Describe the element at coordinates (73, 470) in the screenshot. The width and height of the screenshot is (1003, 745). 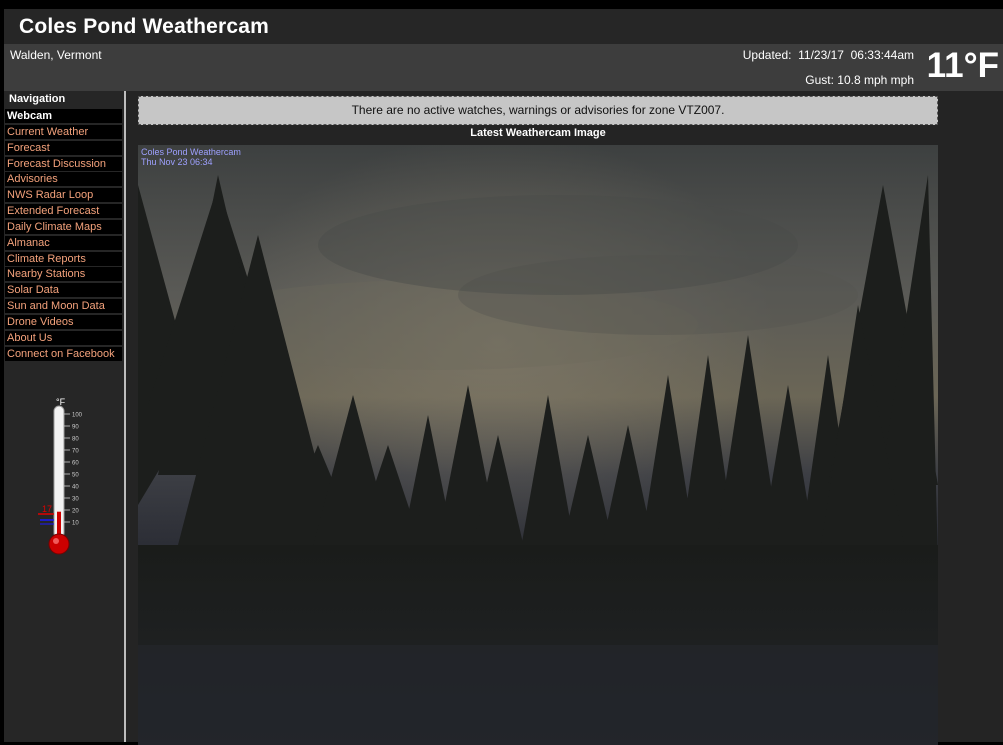
I see `thermometer-scale: 100 90 80 70 60 50 40 30 20 10` at that location.